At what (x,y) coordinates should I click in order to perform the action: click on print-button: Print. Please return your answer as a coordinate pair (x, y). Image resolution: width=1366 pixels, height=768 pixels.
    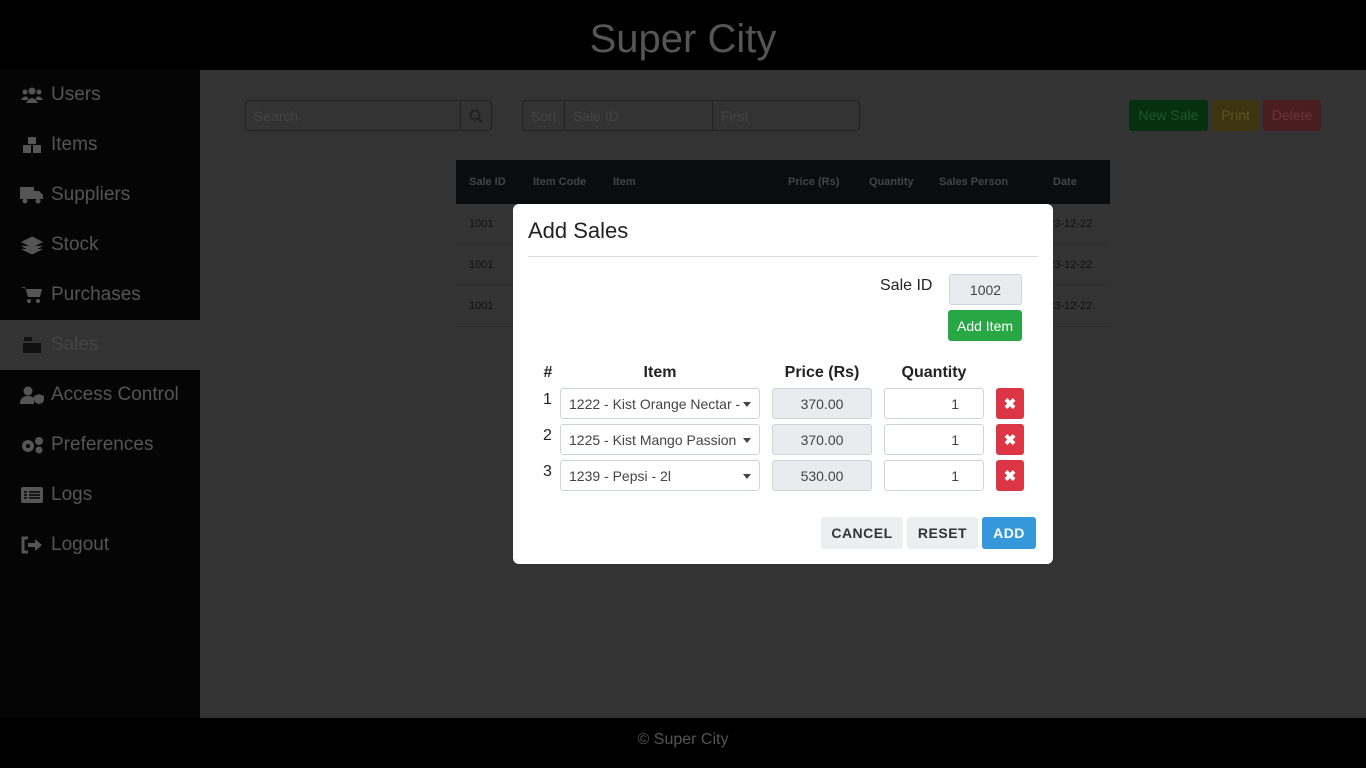
    Looking at the image, I should click on (1235, 115).